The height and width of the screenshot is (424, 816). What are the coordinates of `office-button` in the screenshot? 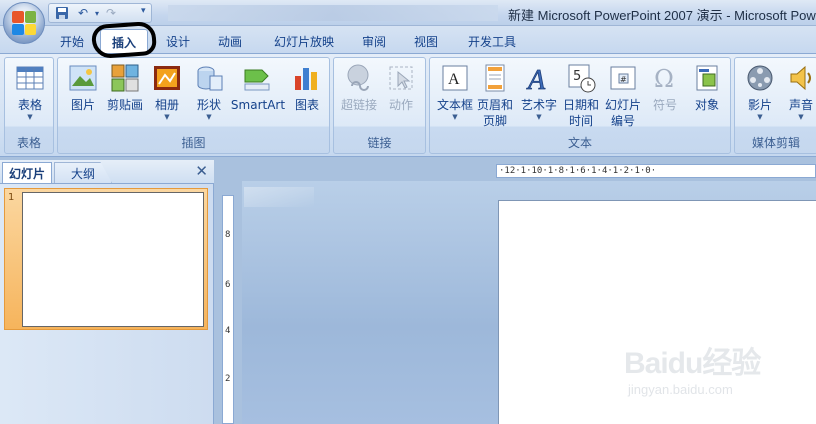 It's located at (24, 23).